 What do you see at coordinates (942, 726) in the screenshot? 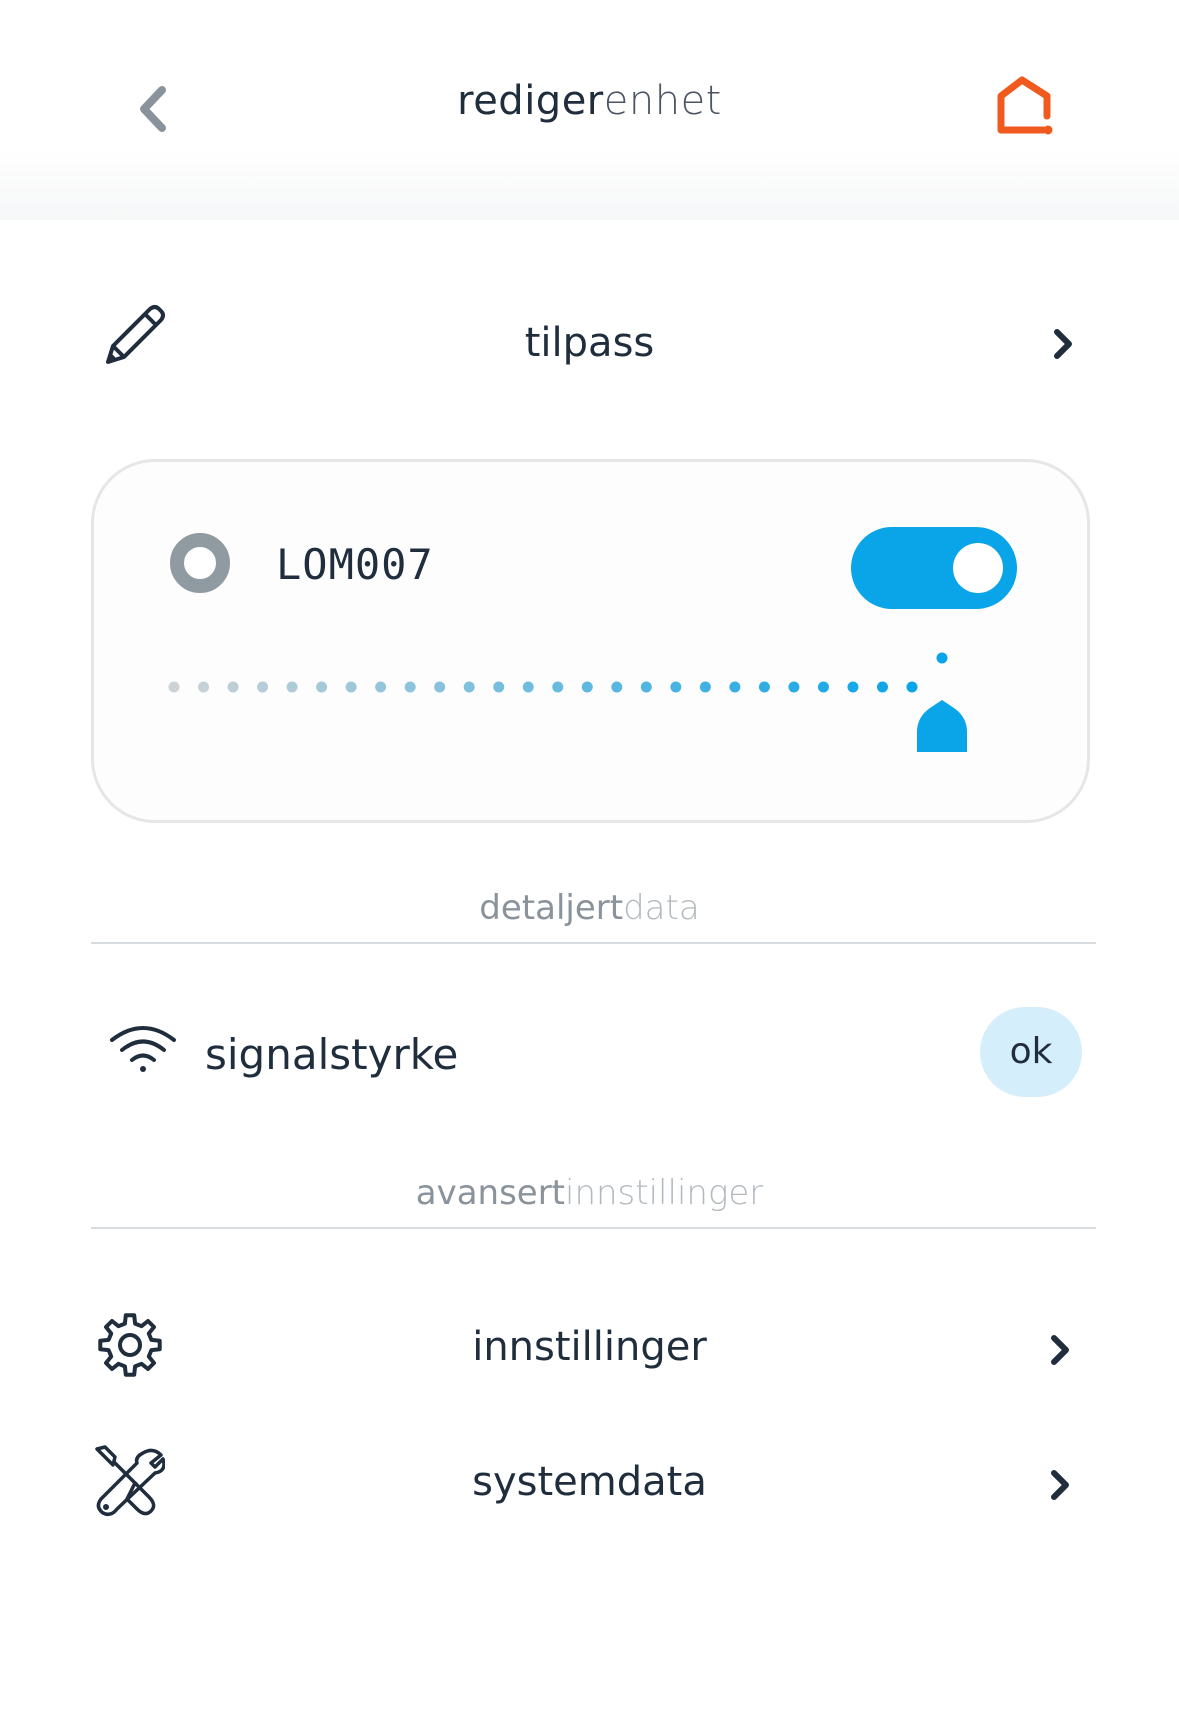
I see `slider-thumb` at bounding box center [942, 726].